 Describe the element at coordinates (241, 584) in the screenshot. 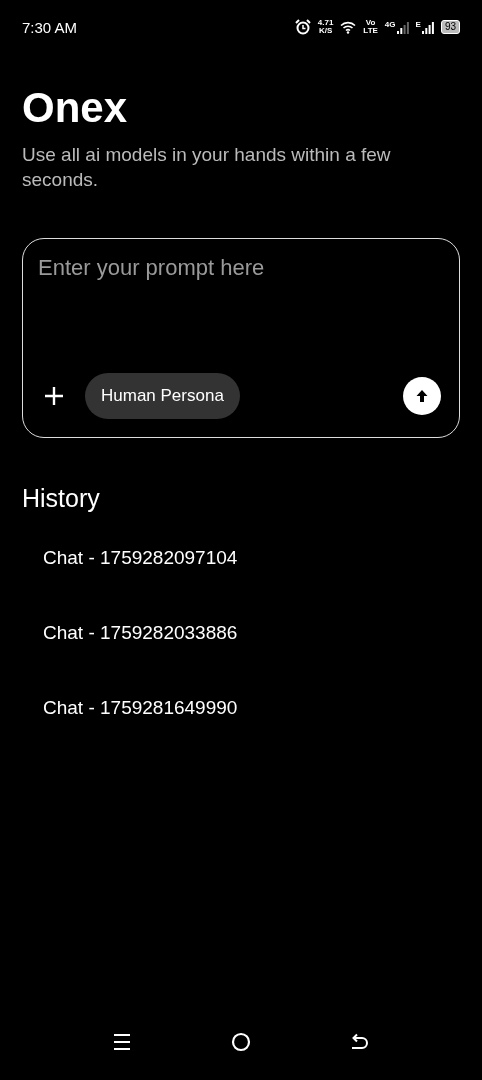

I see `history-item: Chat - 1759282097104` at that location.